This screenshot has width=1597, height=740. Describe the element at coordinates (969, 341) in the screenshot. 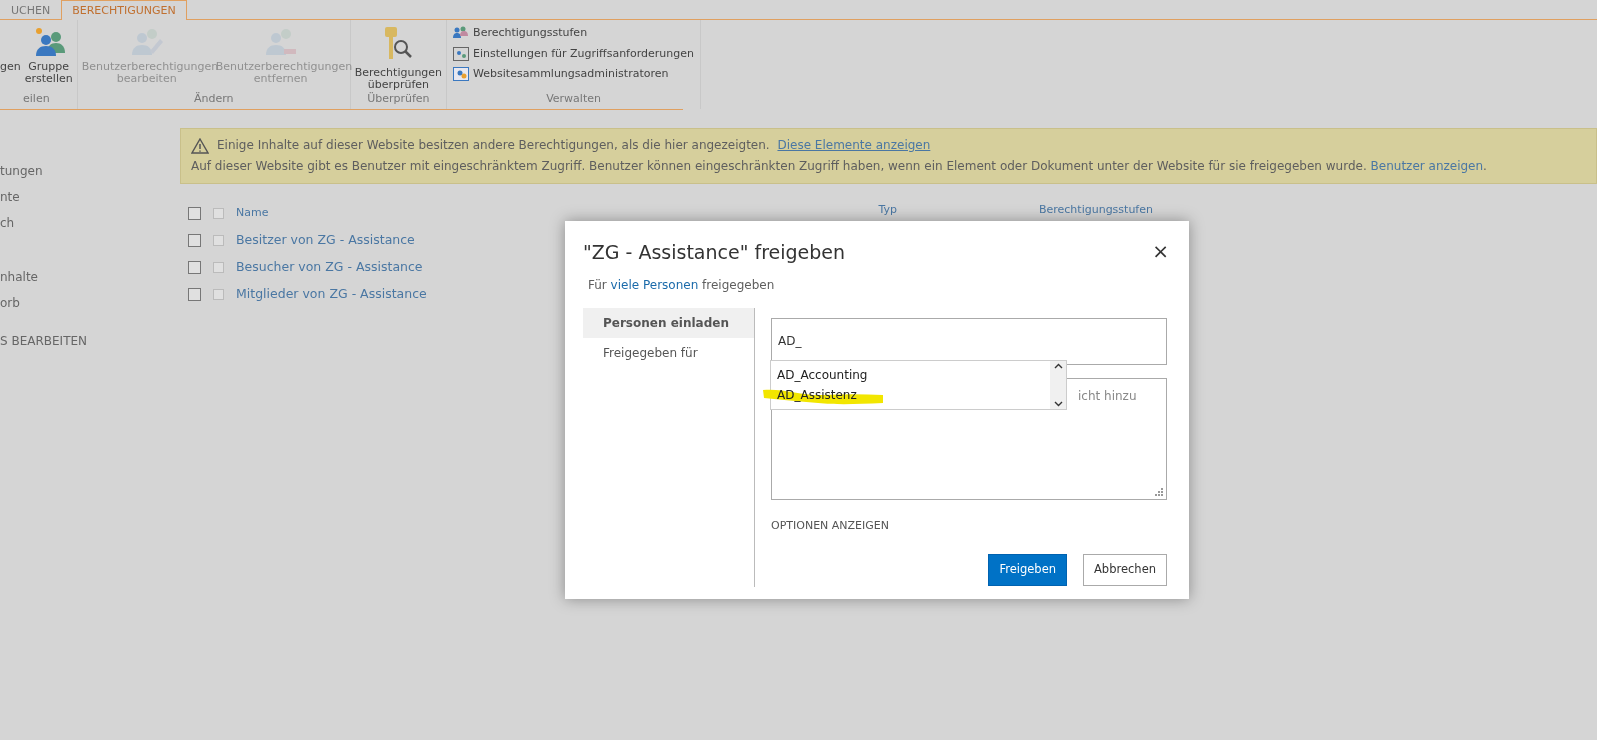

I see `people-field: AD_` at that location.